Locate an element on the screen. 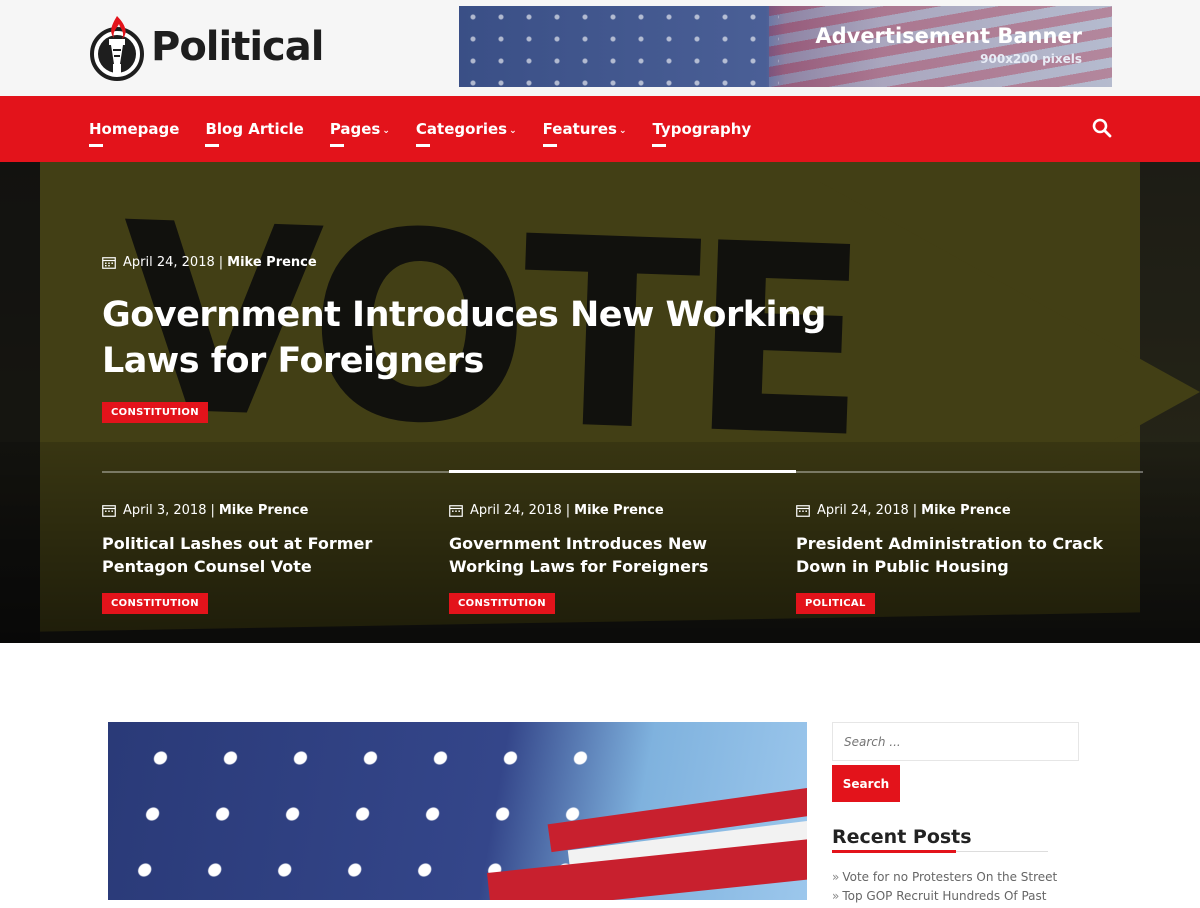  nav-item-blog-article: Blog Article is located at coordinates (254, 133).